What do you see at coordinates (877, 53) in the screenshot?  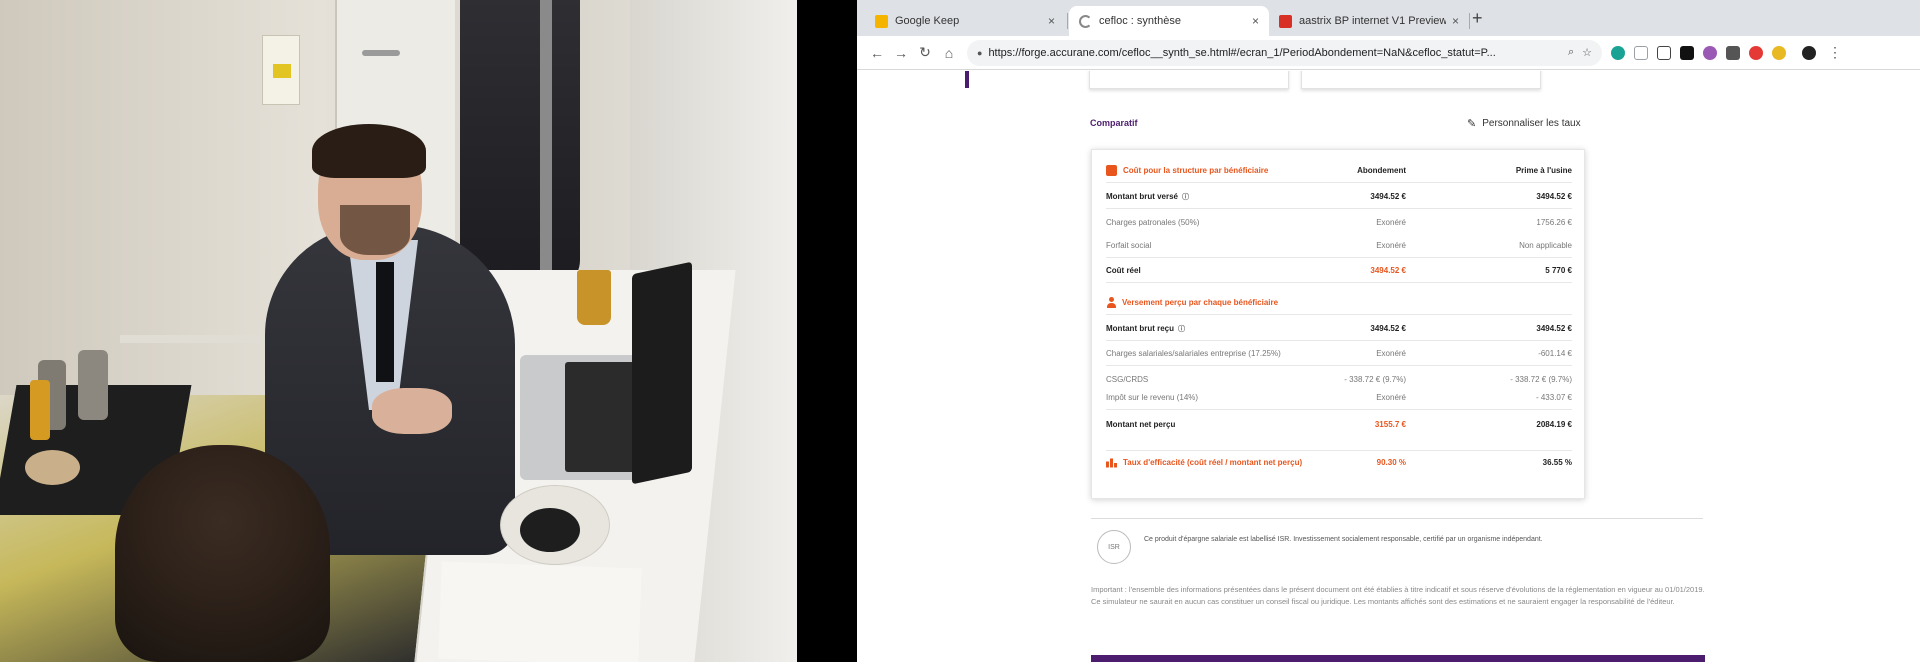 I see `back-arrow-icon: ←` at bounding box center [877, 53].